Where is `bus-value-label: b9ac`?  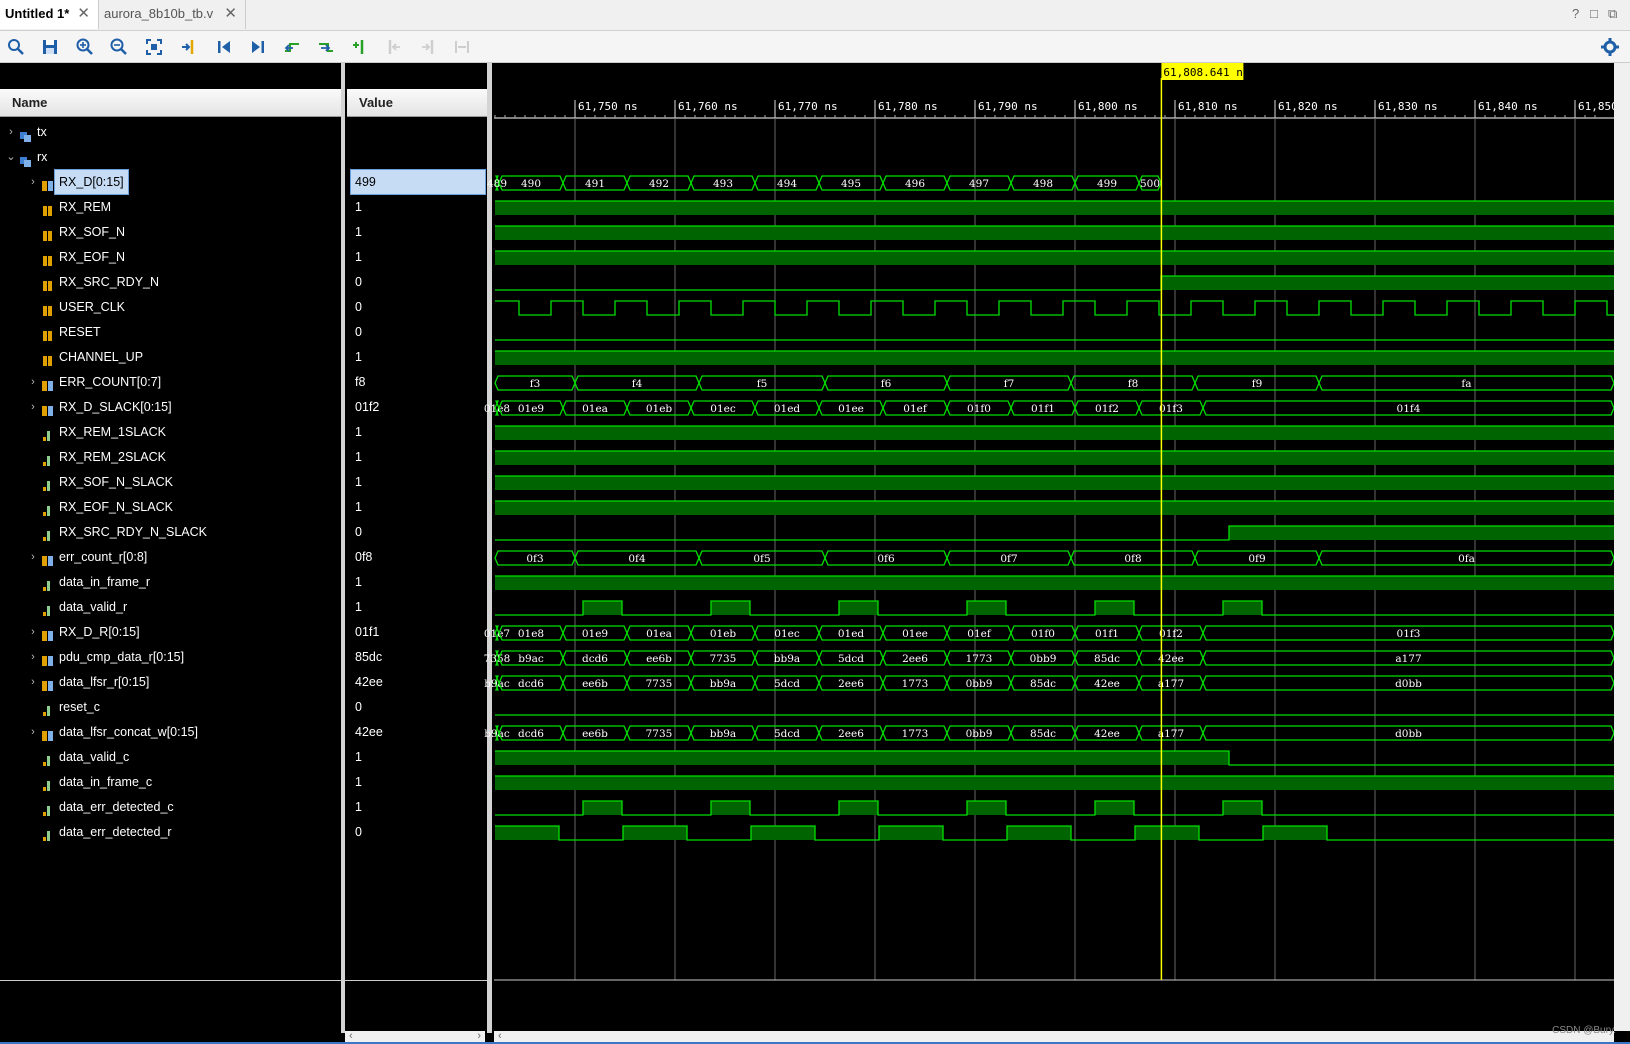
bus-value-label: b9ac is located at coordinates (531, 659).